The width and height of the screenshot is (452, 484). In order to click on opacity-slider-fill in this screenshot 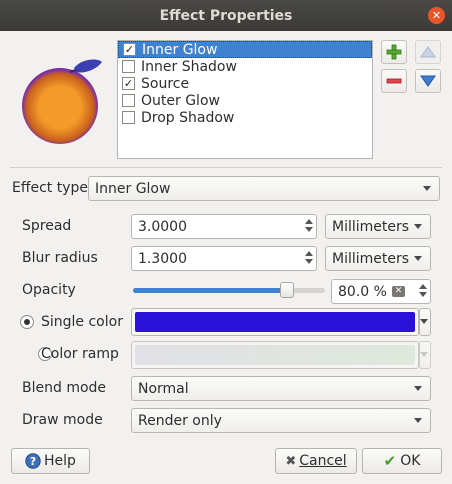, I will do `click(210, 290)`.